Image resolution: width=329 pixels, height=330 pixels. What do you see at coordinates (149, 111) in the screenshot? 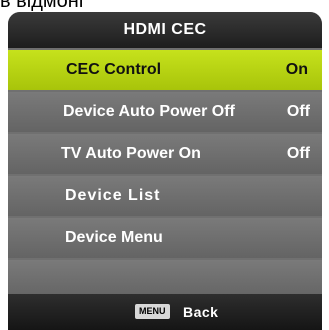
I see `menu-item-label: Device Auto Power Off` at bounding box center [149, 111].